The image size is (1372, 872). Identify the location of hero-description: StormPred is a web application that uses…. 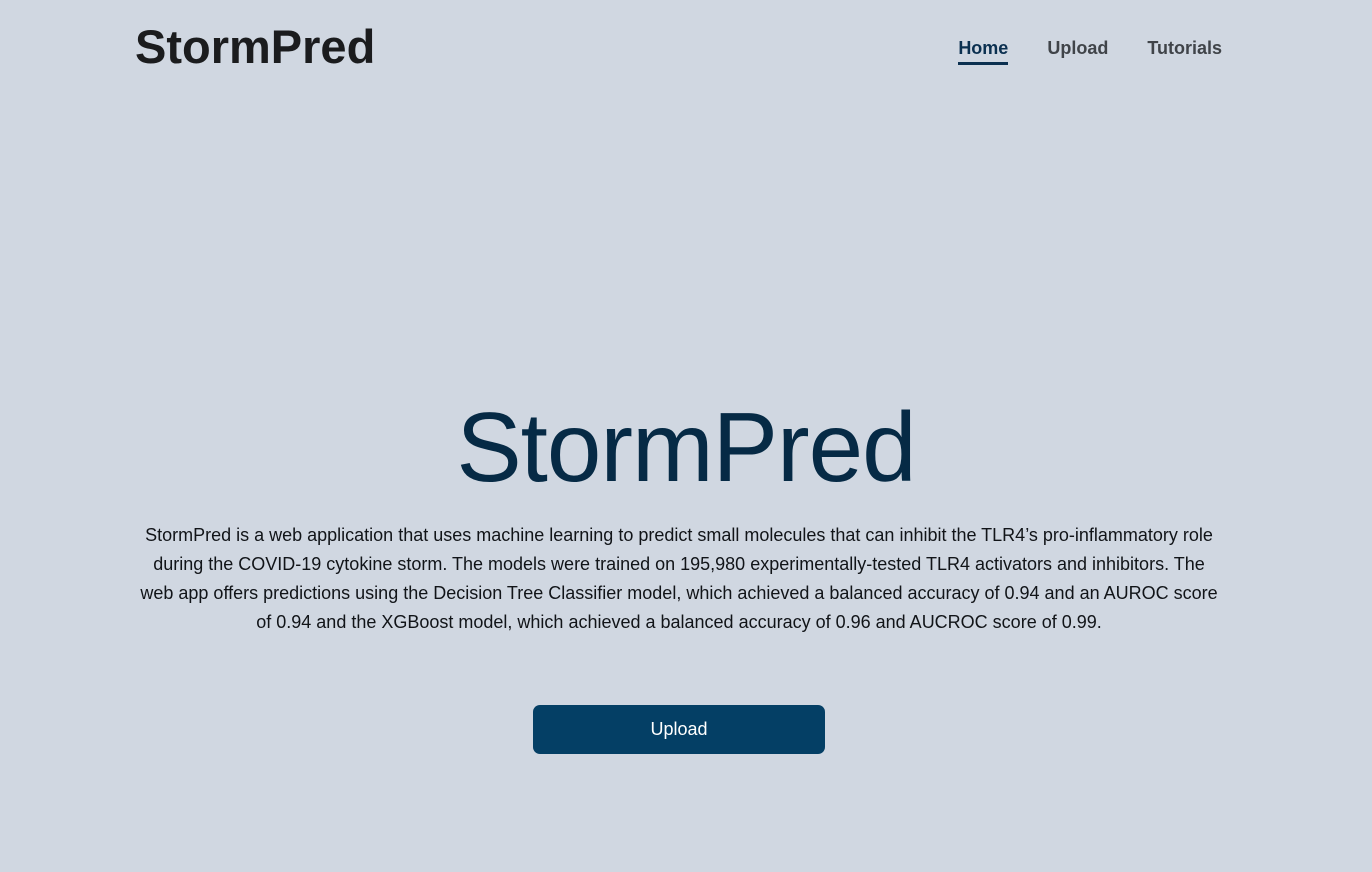
(679, 578).